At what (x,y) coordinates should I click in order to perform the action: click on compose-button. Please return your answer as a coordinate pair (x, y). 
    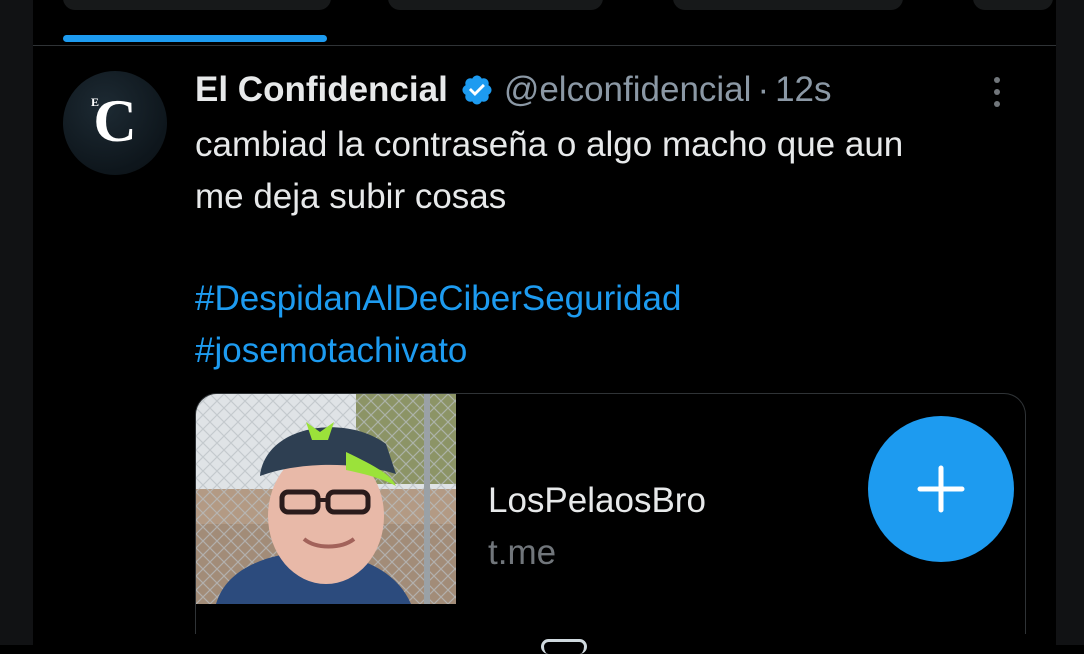
    Looking at the image, I should click on (941, 489).